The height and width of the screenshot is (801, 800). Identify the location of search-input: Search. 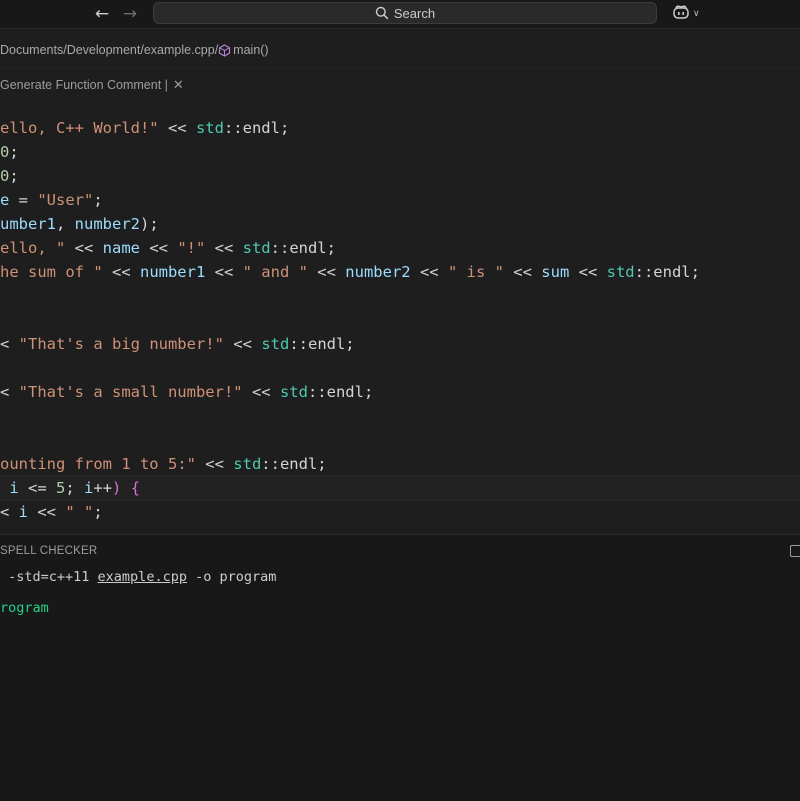
(405, 13).